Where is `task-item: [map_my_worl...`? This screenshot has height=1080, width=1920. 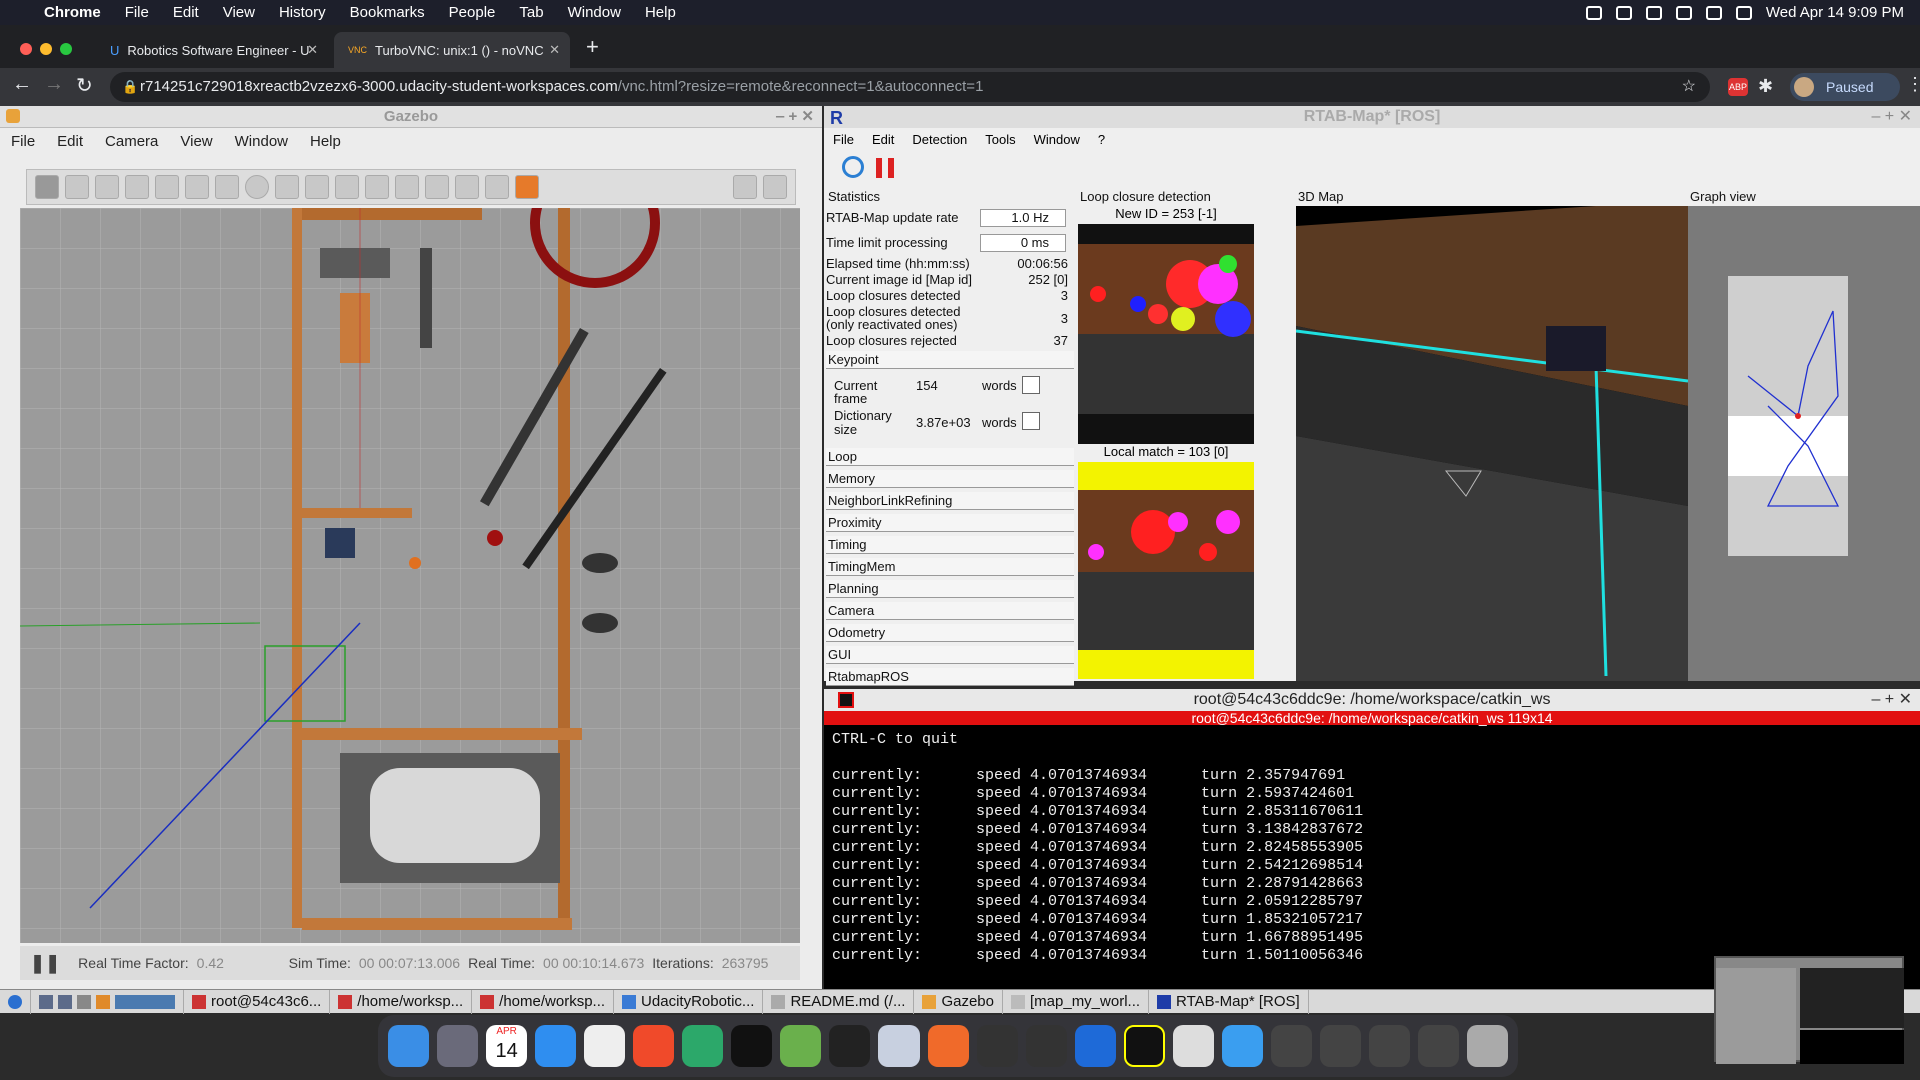 task-item: [map_my_worl... is located at coordinates (1076, 1001).